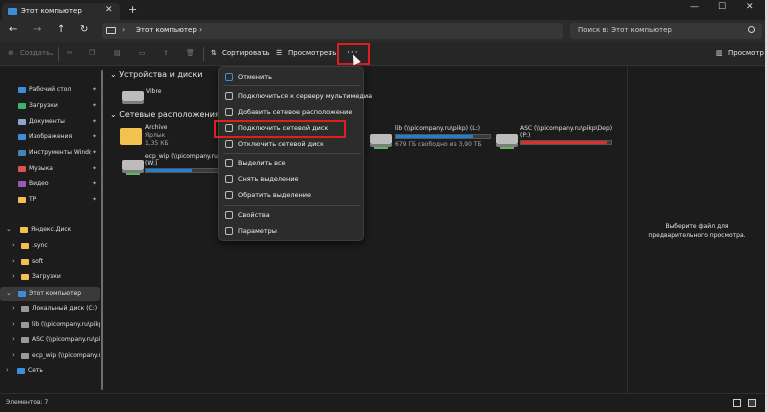  I want to click on minimize-icon: —, so click(694, 7).